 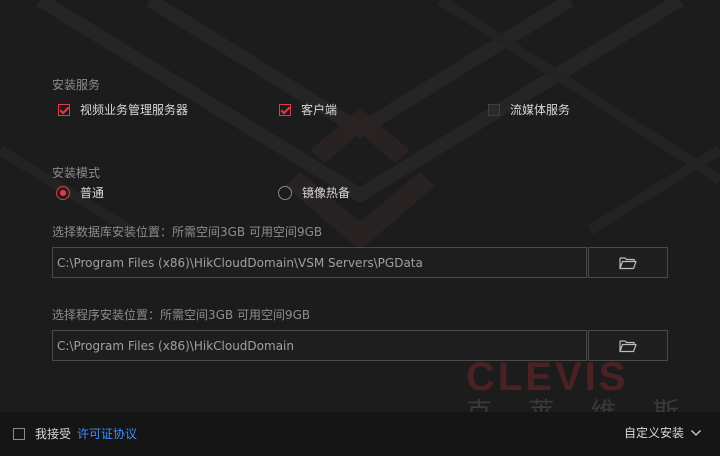 I want to click on normal-label: 普通, so click(x=92, y=193).